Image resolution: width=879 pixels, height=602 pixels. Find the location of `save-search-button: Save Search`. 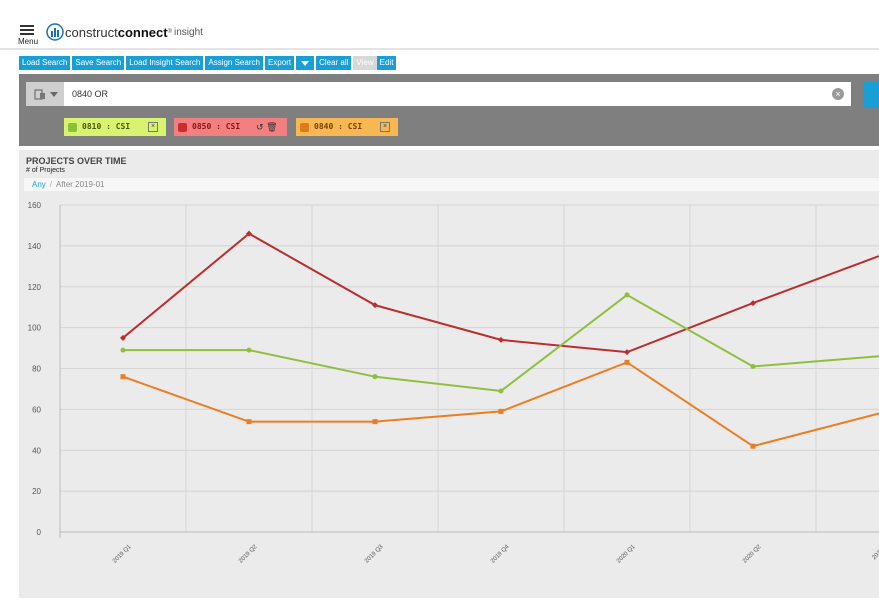

save-search-button: Save Search is located at coordinates (98, 63).